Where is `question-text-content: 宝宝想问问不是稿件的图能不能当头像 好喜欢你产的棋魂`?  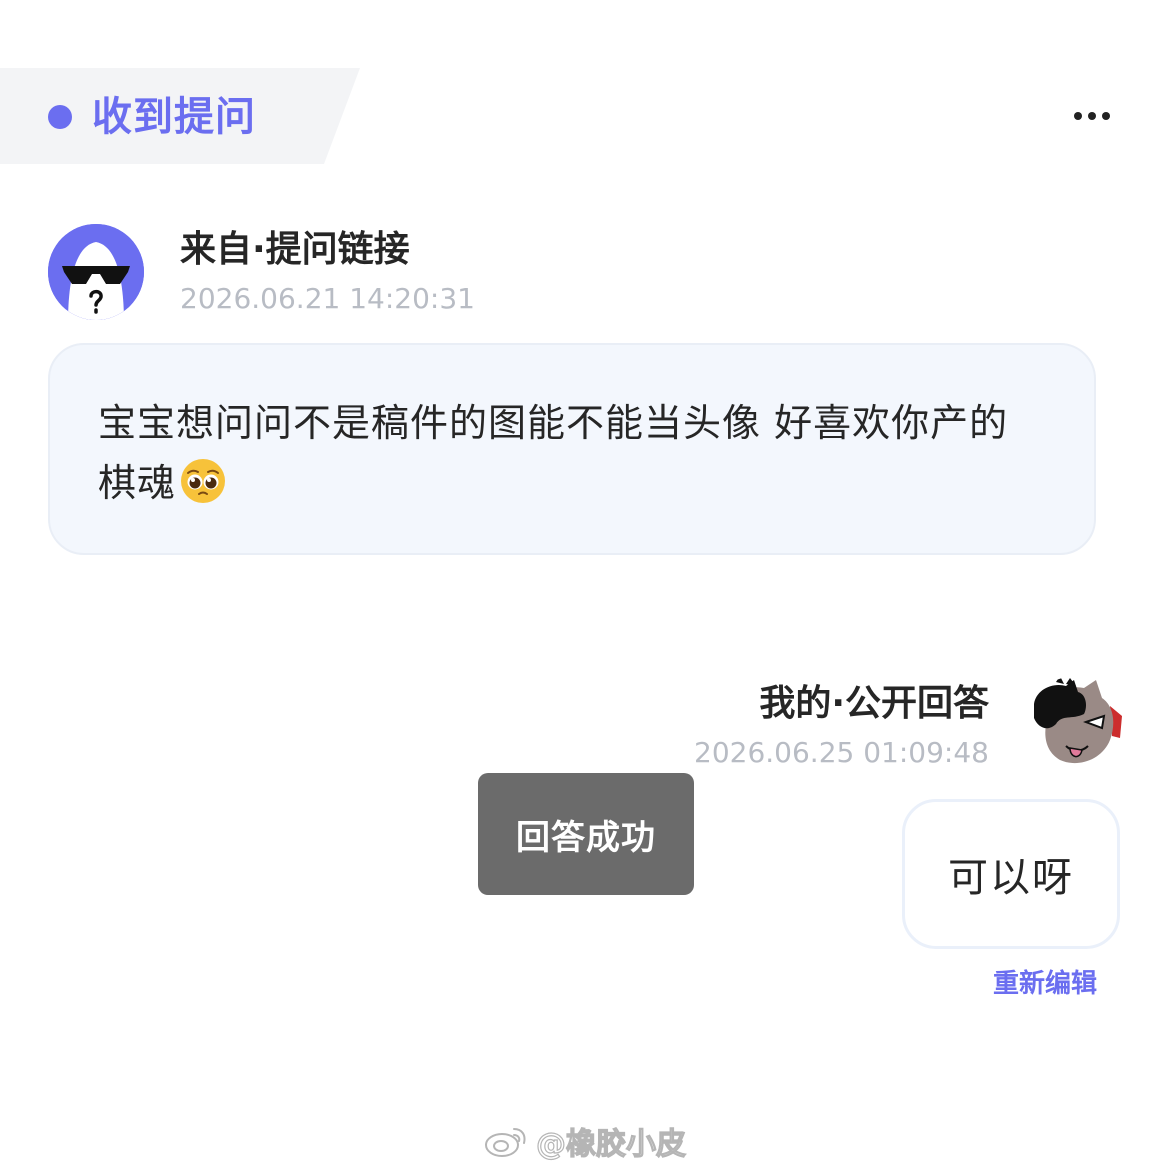 question-text-content: 宝宝想问问不是稿件的图能不能当头像 好喜欢你产的棋魂 is located at coordinates (553, 453).